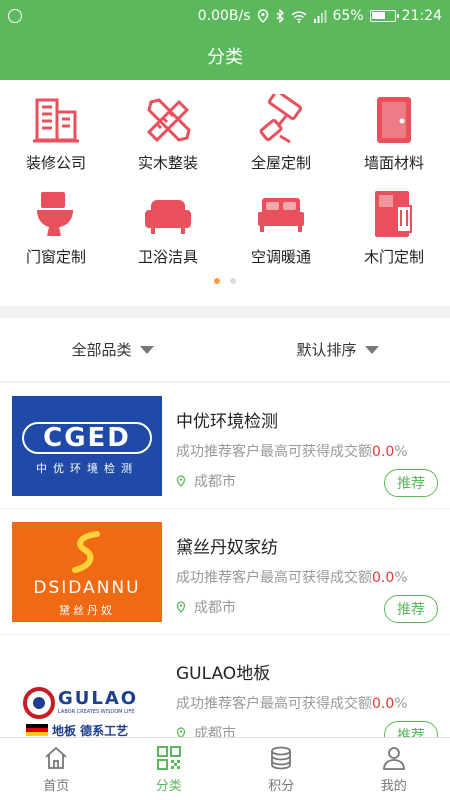  What do you see at coordinates (56, 786) in the screenshot?
I see `tab-label: 首页` at bounding box center [56, 786].